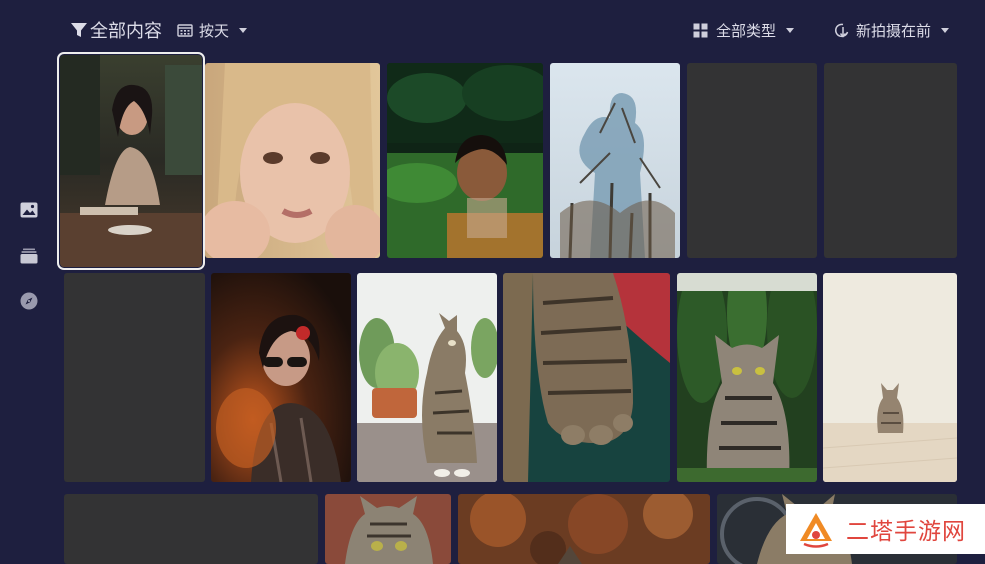  I want to click on sidebar-item-albums, so click(29, 256).